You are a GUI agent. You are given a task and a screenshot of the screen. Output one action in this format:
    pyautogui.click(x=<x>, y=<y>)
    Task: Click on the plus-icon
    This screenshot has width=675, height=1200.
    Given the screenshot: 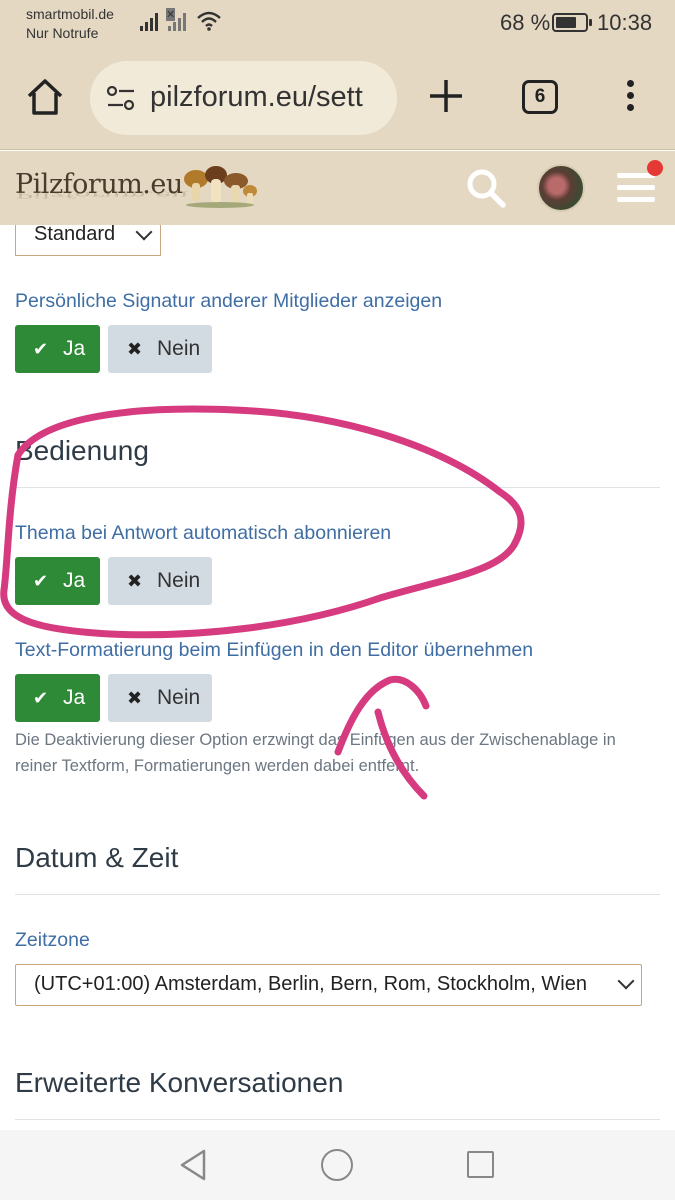 What is the action you would take?
    pyautogui.click(x=446, y=96)
    